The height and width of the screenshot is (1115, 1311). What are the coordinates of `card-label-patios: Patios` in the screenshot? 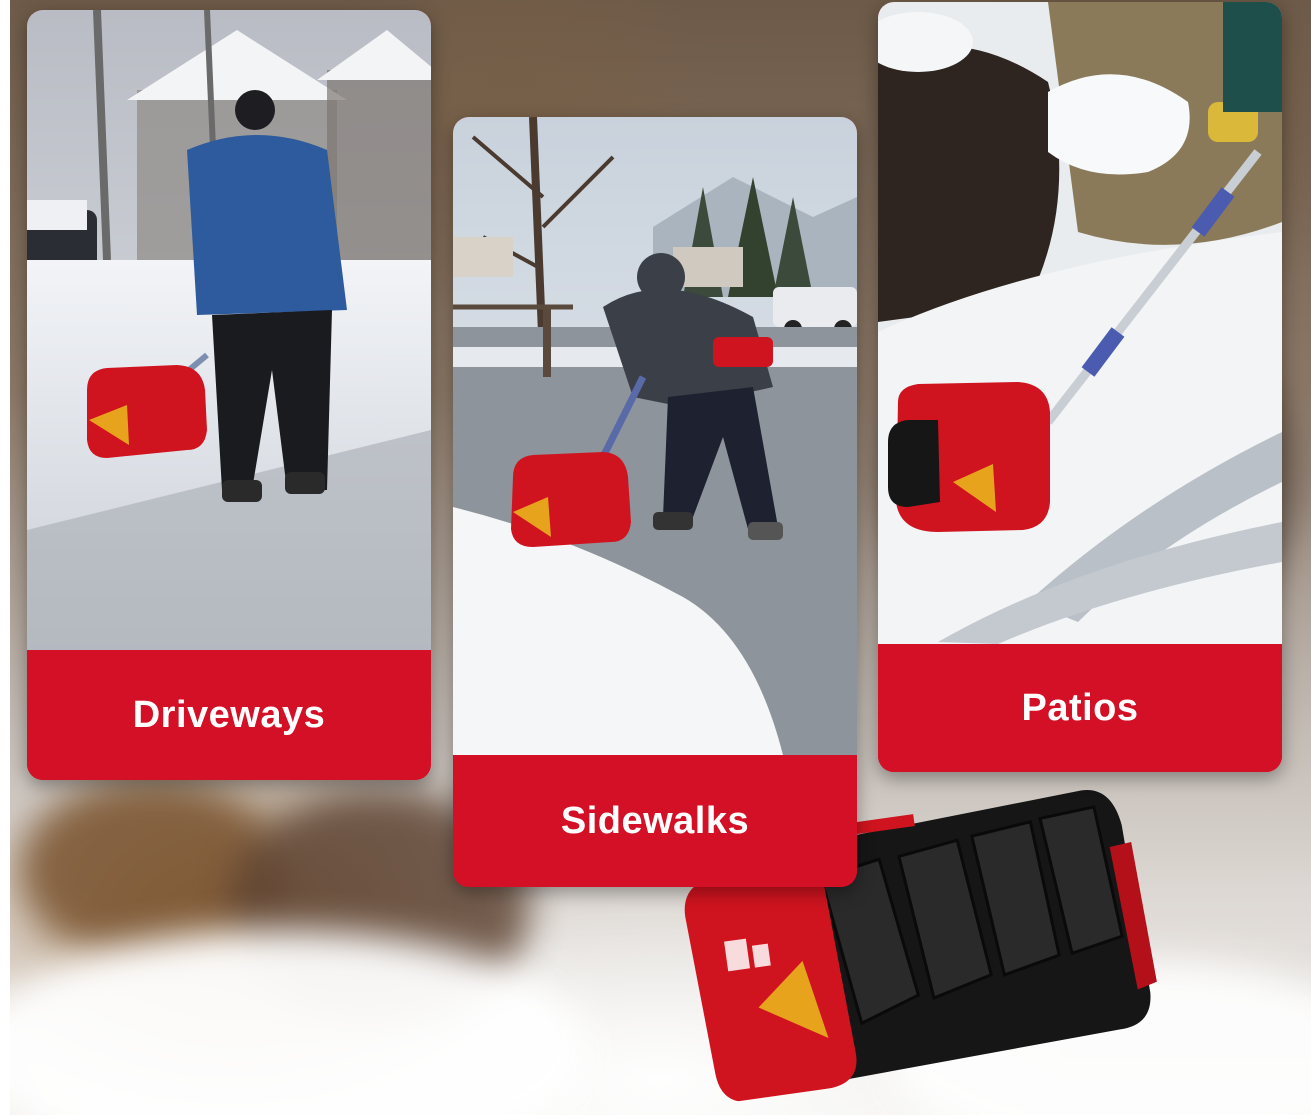 It's located at (1080, 708).